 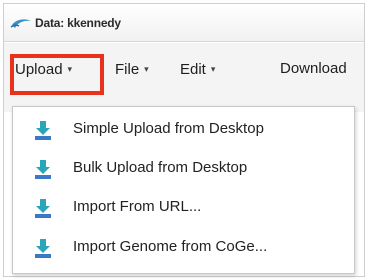 I want to click on window-titlebar: Data: kkennedy, so click(x=184, y=23).